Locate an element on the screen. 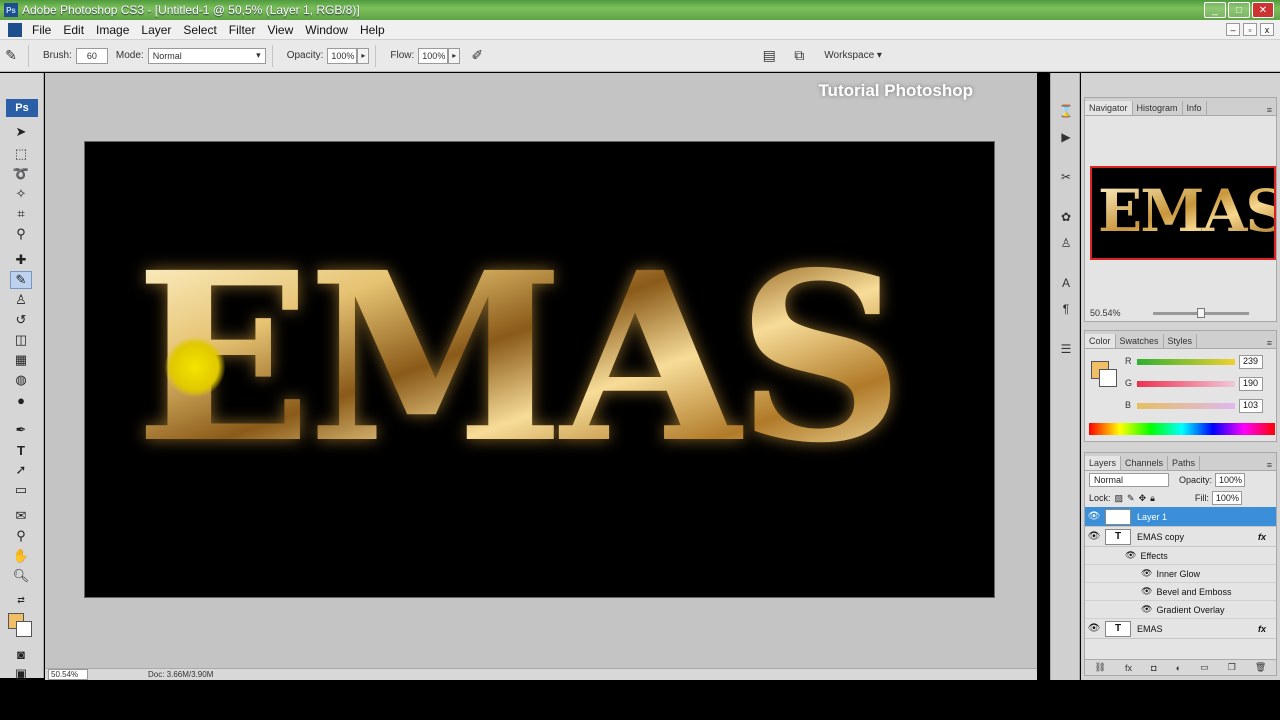  tab-navigator: Navigator is located at coordinates (1109, 108).